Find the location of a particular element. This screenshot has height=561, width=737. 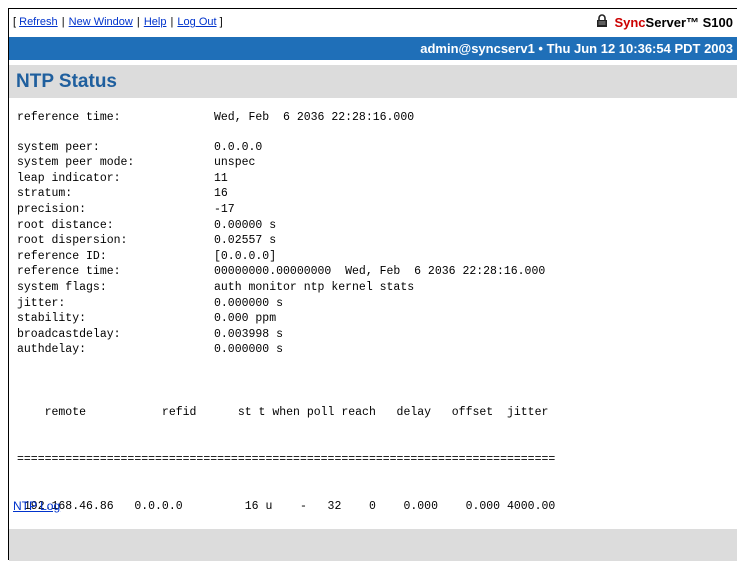

field-key: reference ID: is located at coordinates (62, 256).